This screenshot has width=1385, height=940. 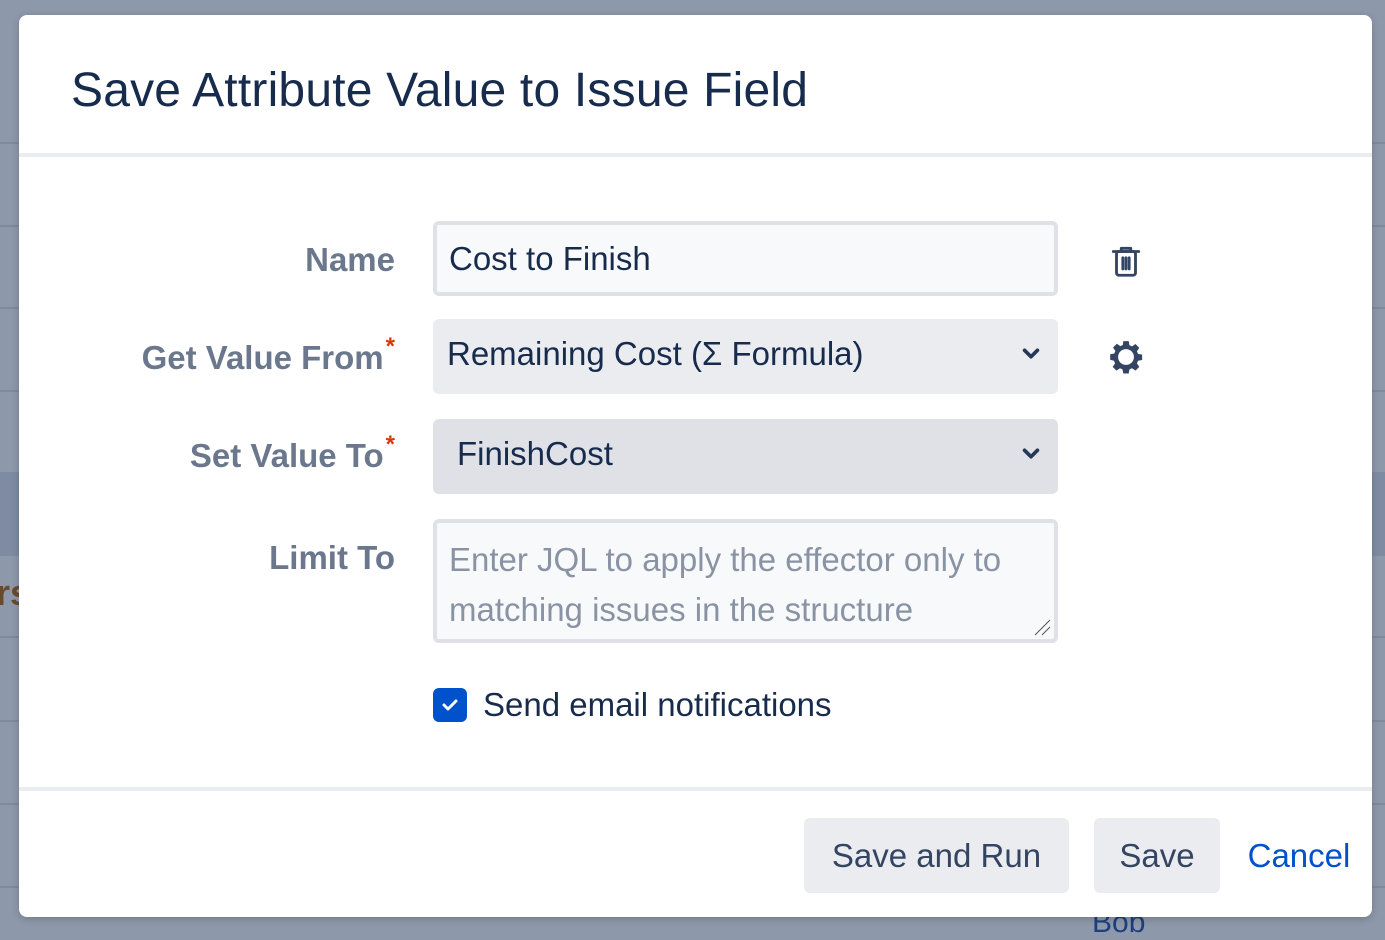 I want to click on dialog-header: Save Attribute Value to Issue Field, so click(x=695, y=86).